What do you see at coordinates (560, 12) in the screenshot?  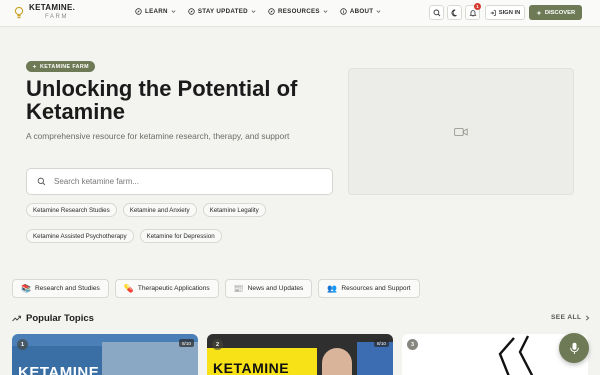 I see `discover-label: DISCOVER` at bounding box center [560, 12].